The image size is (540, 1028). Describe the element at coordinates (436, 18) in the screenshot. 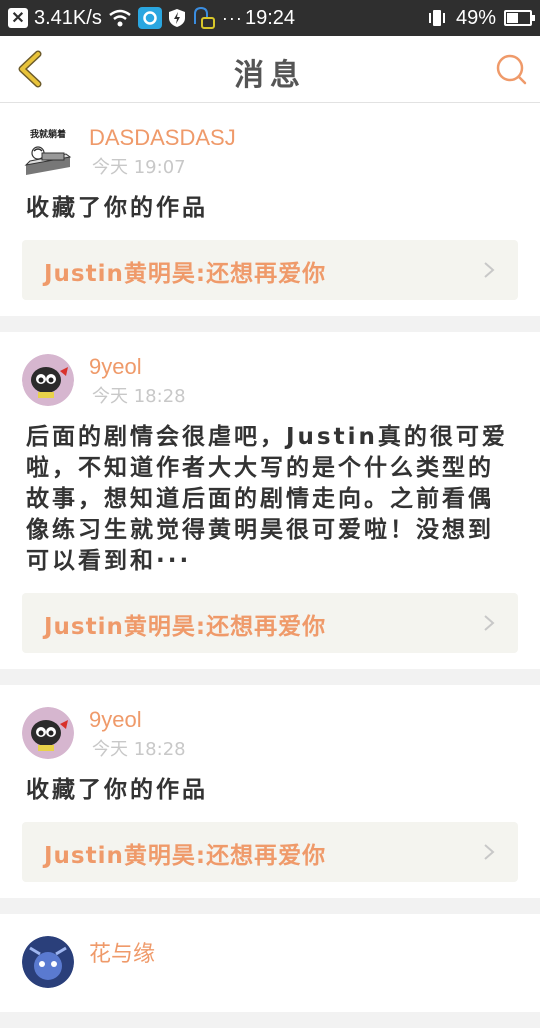

I see `vibrate-icon` at that location.